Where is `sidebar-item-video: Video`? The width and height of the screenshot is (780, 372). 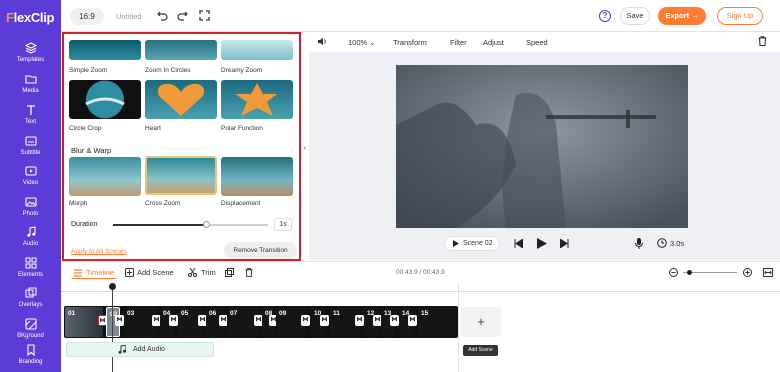 sidebar-item-video: Video is located at coordinates (30, 178).